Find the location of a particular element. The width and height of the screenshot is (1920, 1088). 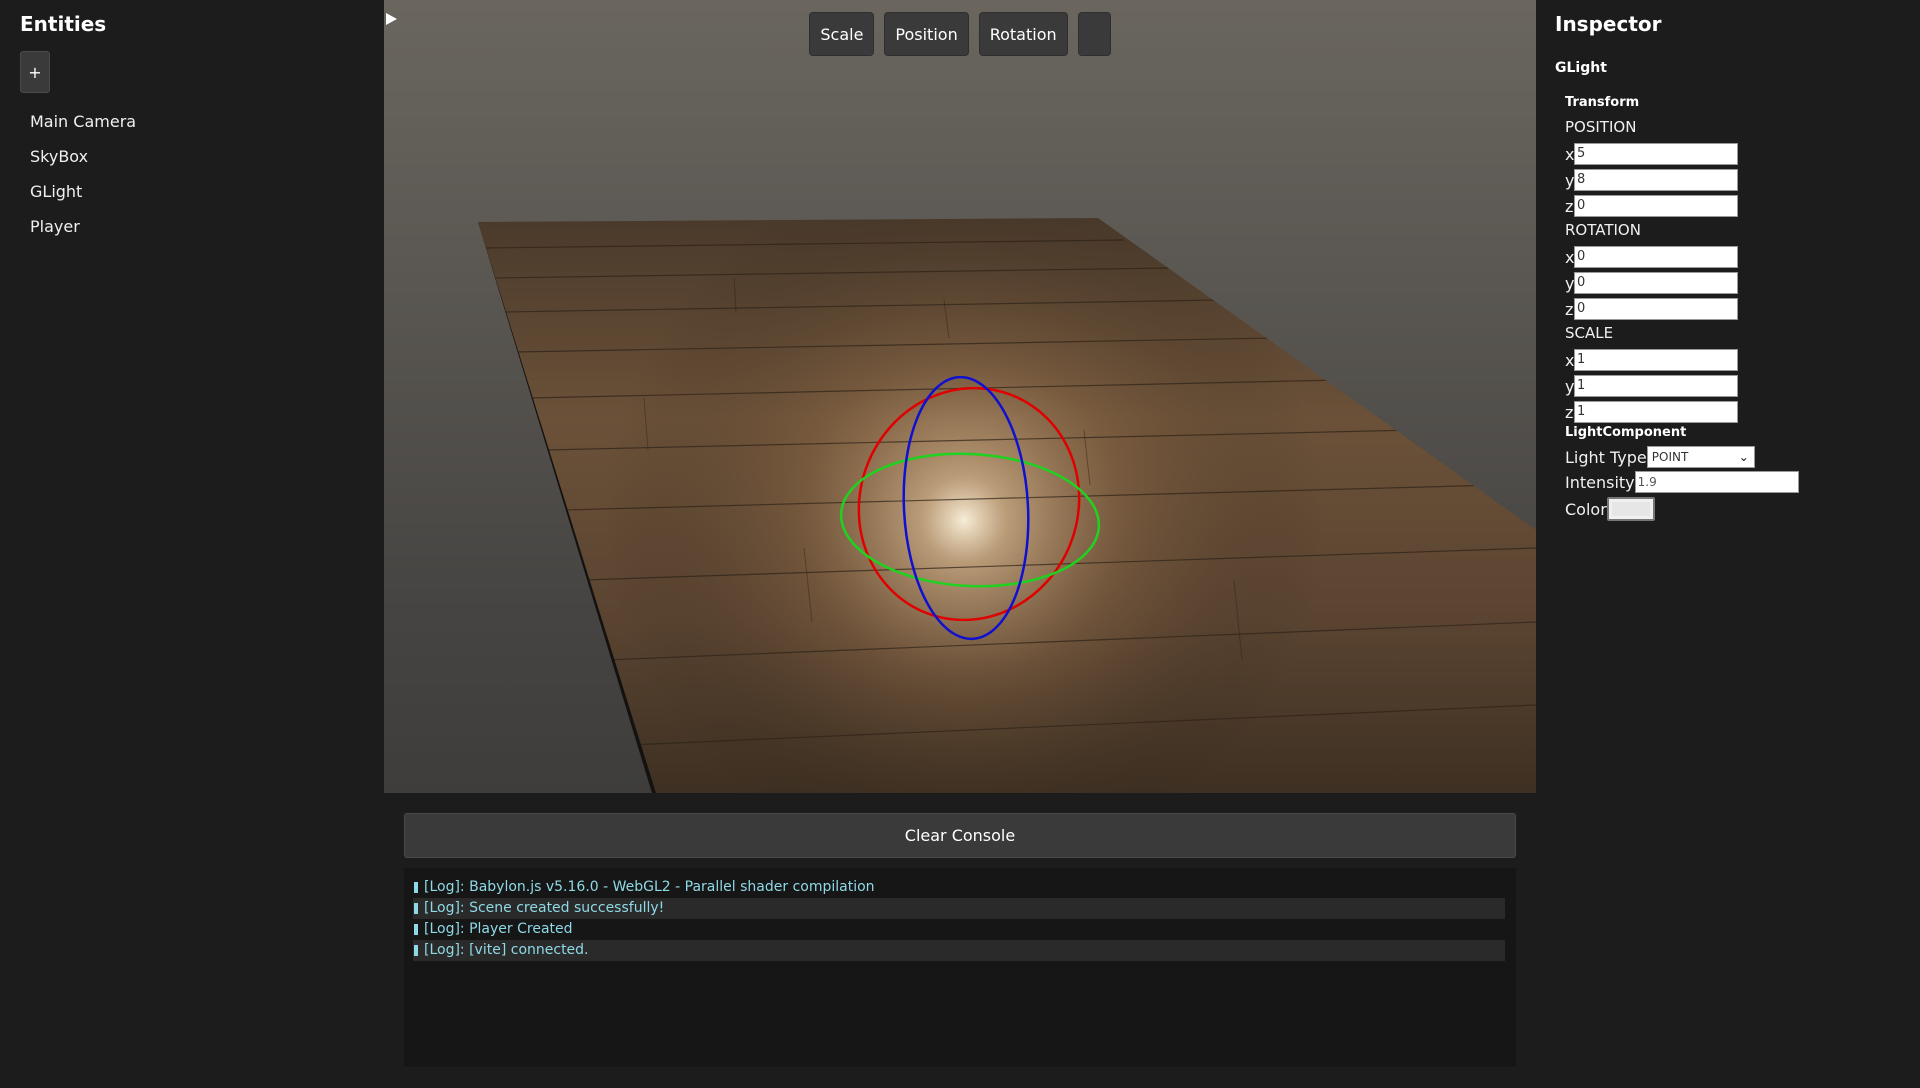

scale-x-input: 1 is located at coordinates (1656, 360).